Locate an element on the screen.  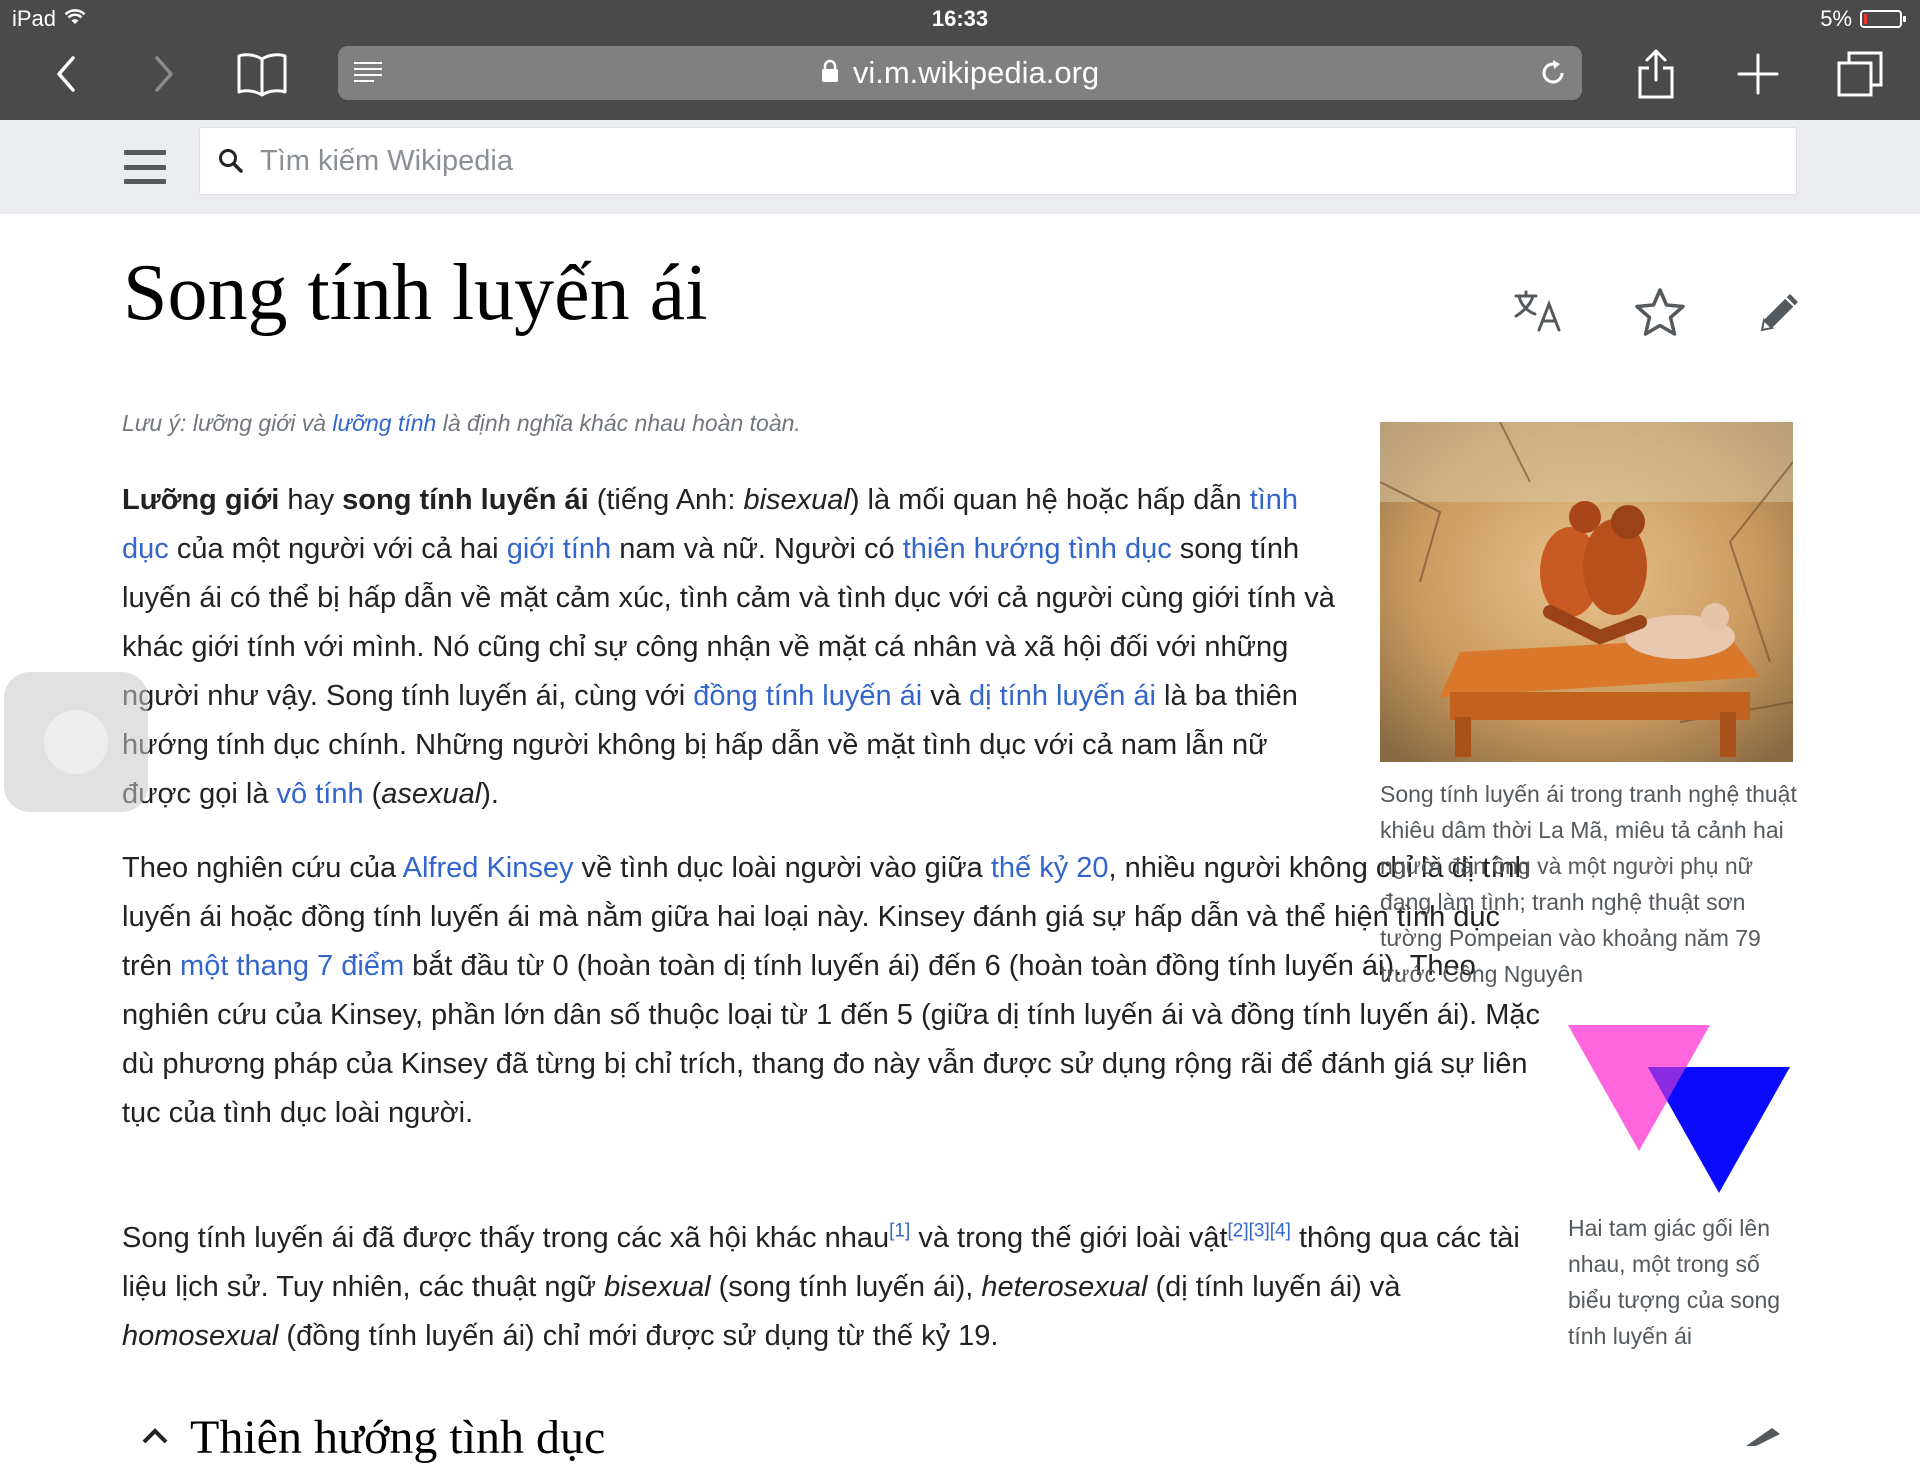
new-tab-button is located at coordinates (1758, 74).